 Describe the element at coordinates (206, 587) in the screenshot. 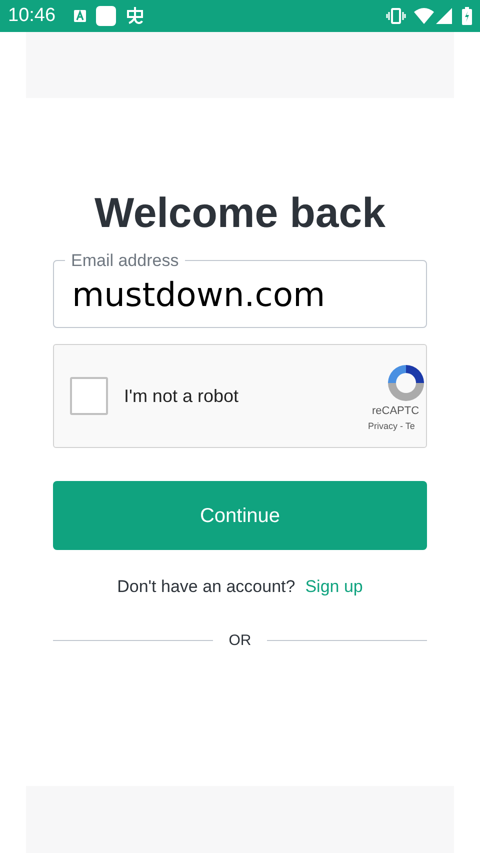

I see `signup-prompt: Don't have an account?` at that location.